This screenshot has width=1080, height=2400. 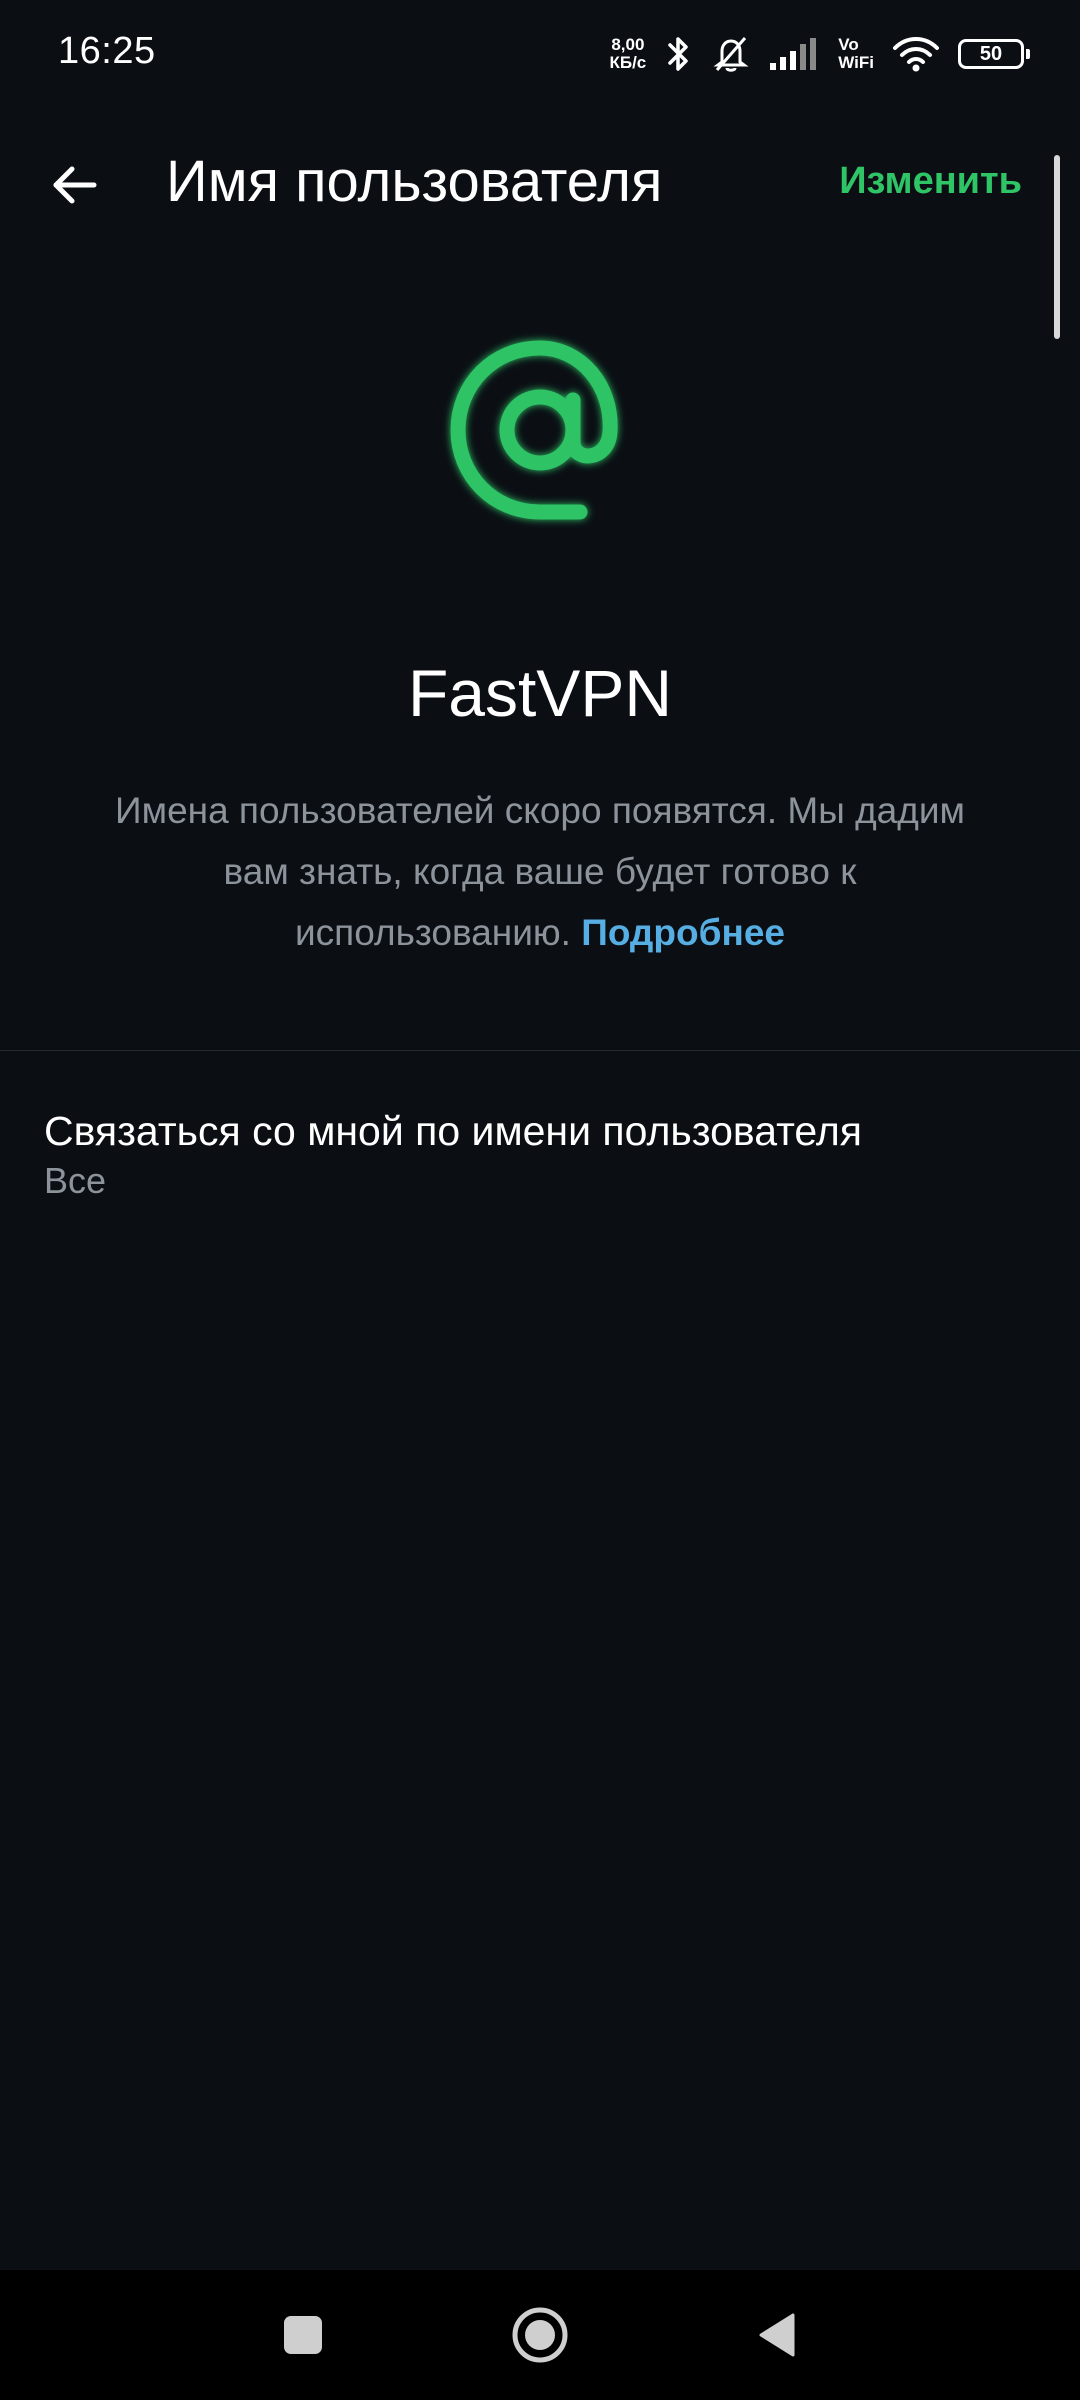 I want to click on triangle-left-icon, so click(x=777, y=2335).